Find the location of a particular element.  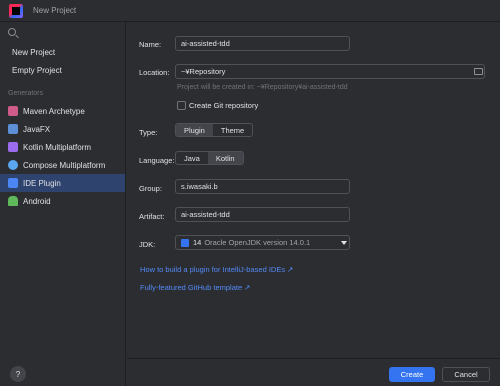

location-field: ~¥Repository is located at coordinates (330, 71).